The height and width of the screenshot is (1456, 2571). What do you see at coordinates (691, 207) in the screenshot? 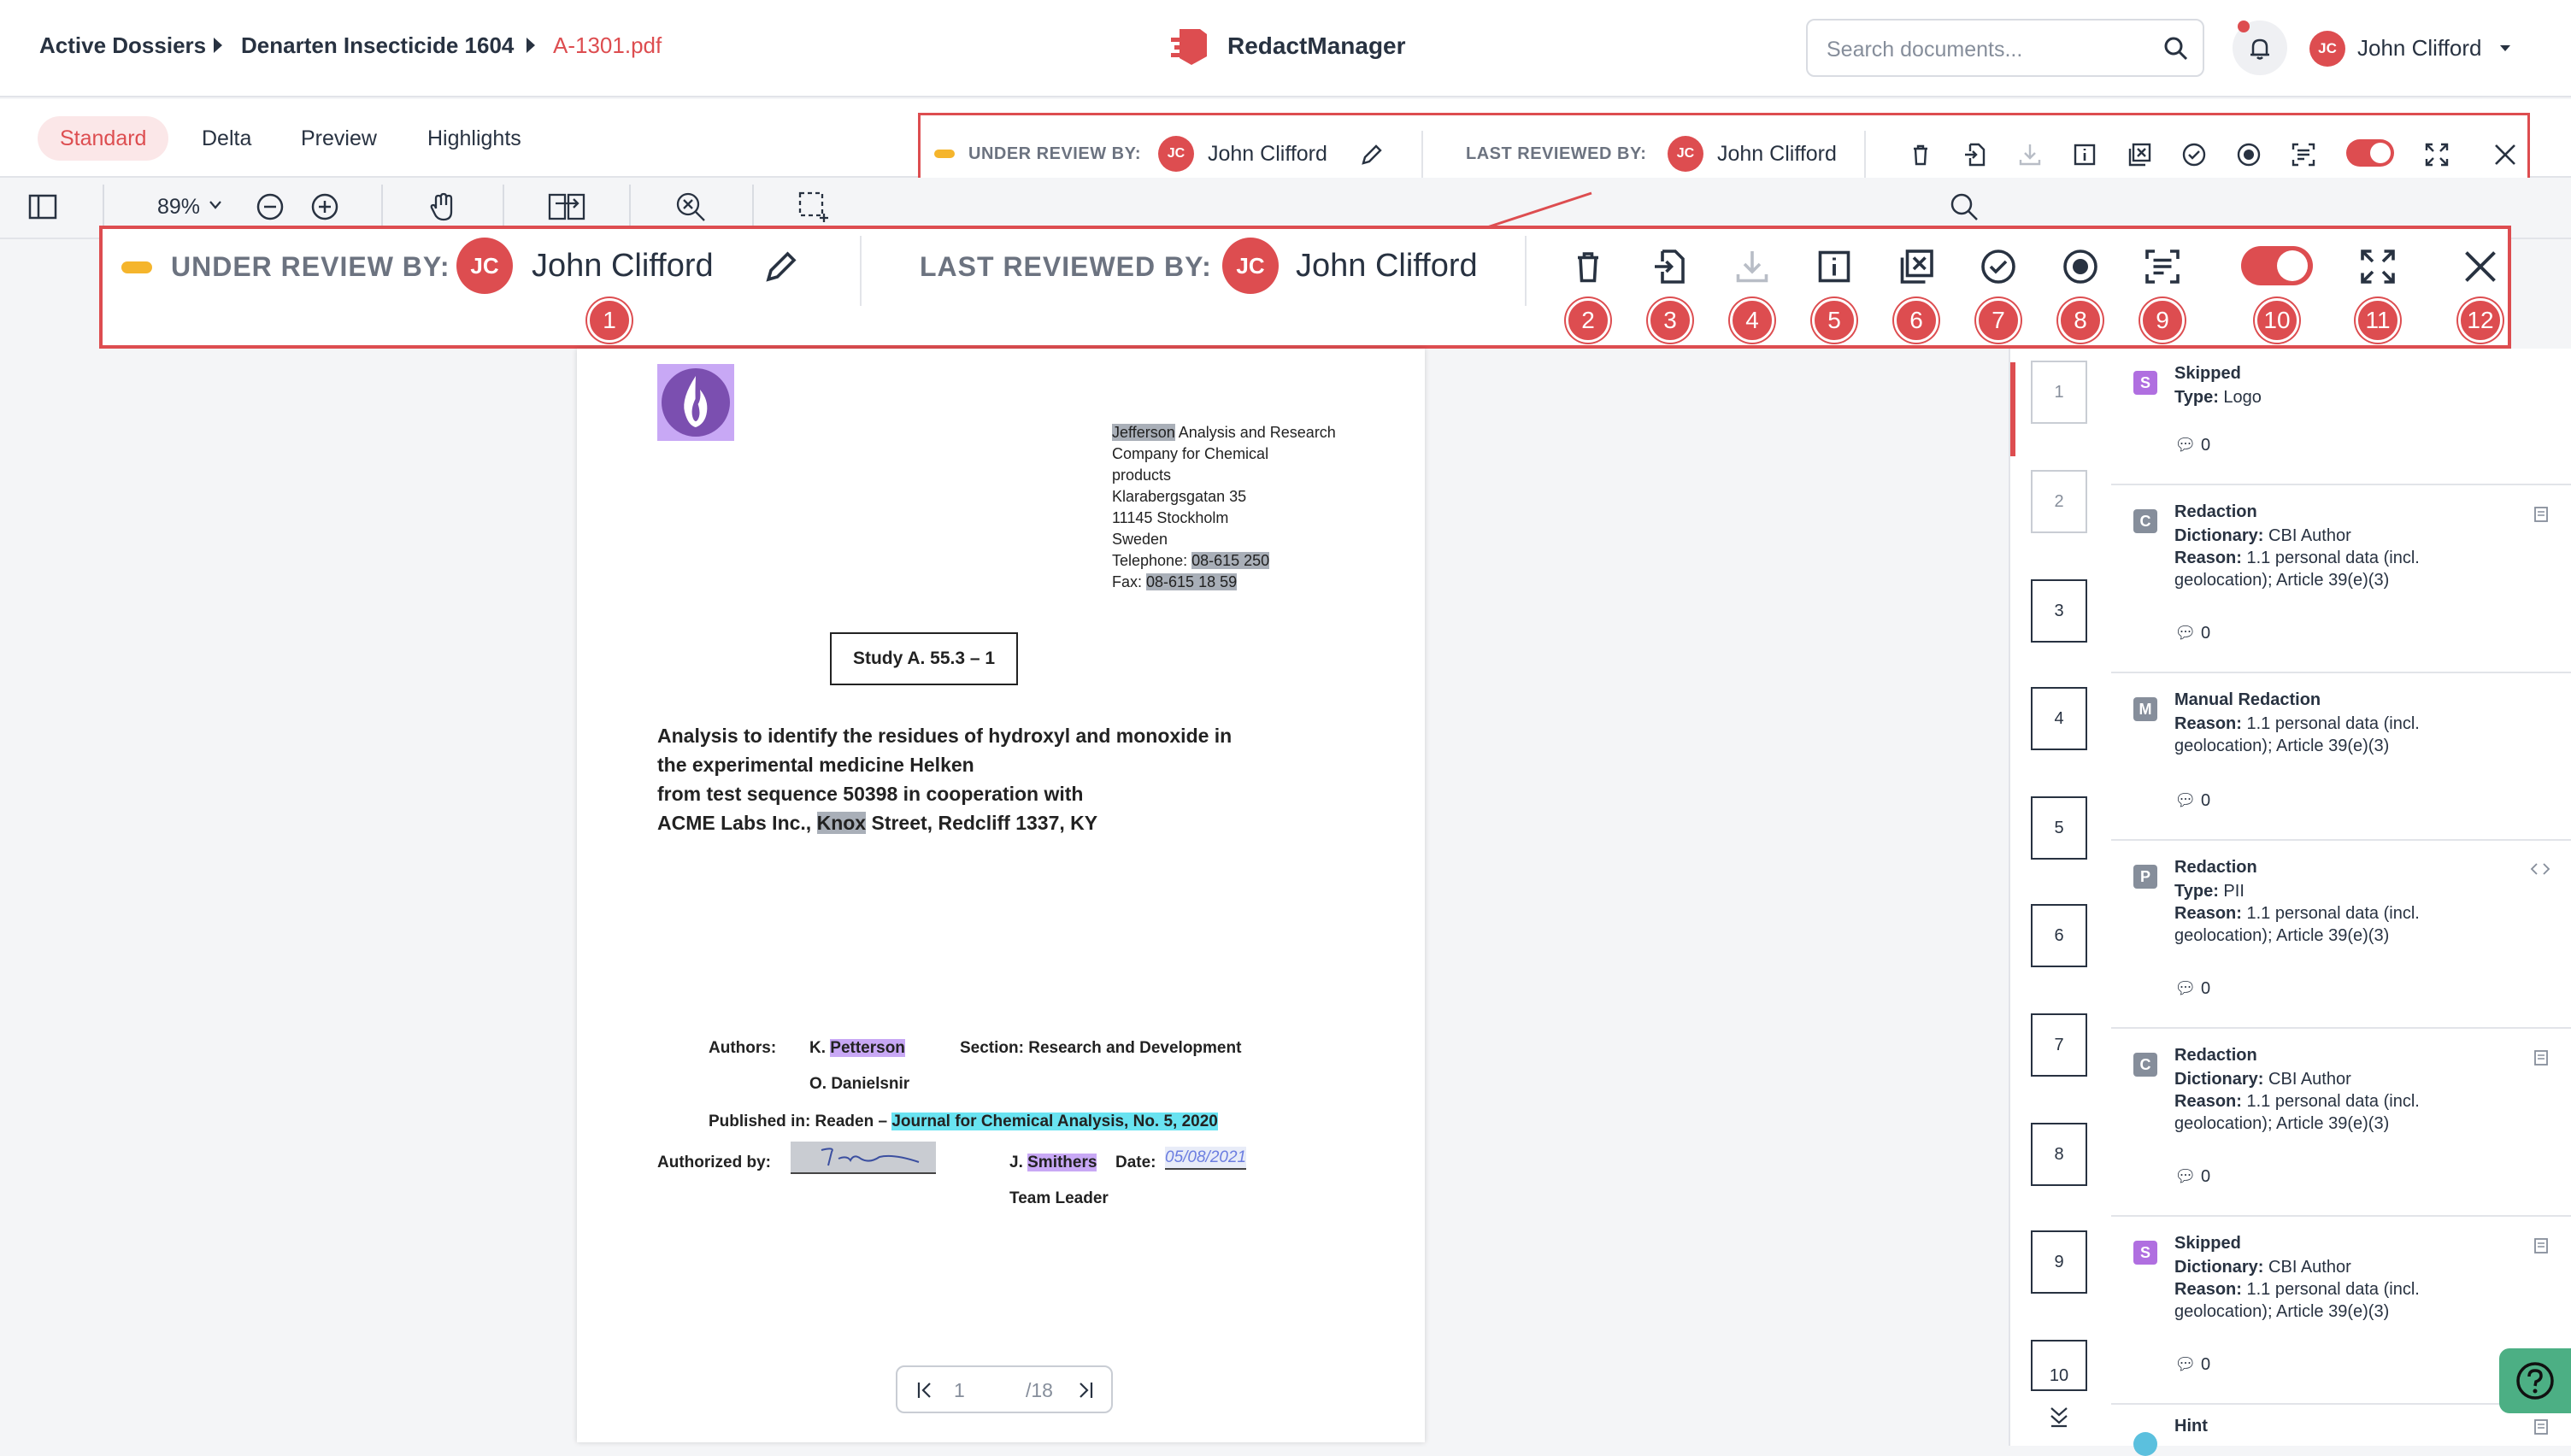
I see `search-comment-icon` at bounding box center [691, 207].